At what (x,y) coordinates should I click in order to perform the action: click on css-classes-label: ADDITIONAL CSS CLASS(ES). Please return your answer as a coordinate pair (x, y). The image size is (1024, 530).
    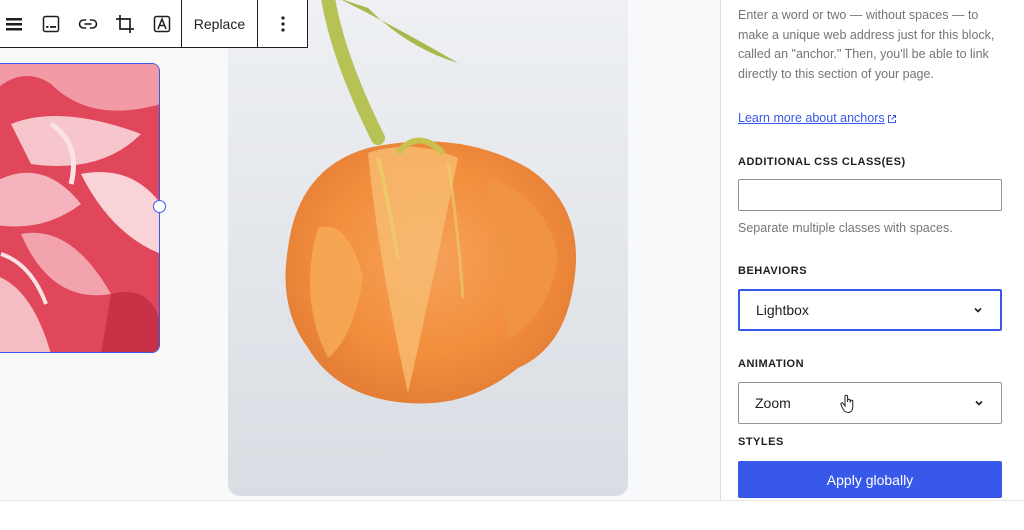
    Looking at the image, I should click on (822, 162).